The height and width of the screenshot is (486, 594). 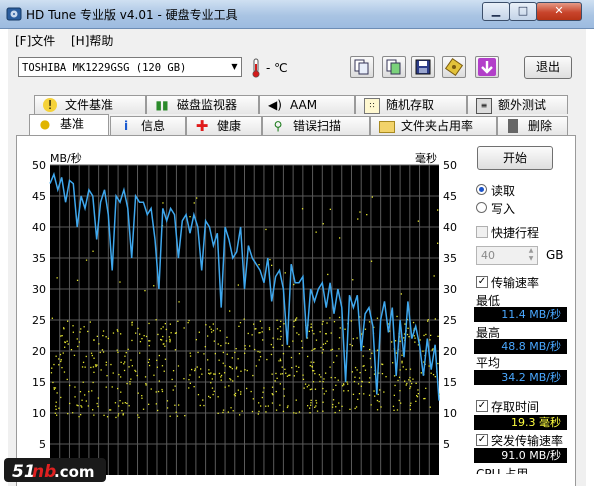 What do you see at coordinates (90, 104) in the screenshot?
I see `tab-file-benchmark: ! 文件基准` at bounding box center [90, 104].